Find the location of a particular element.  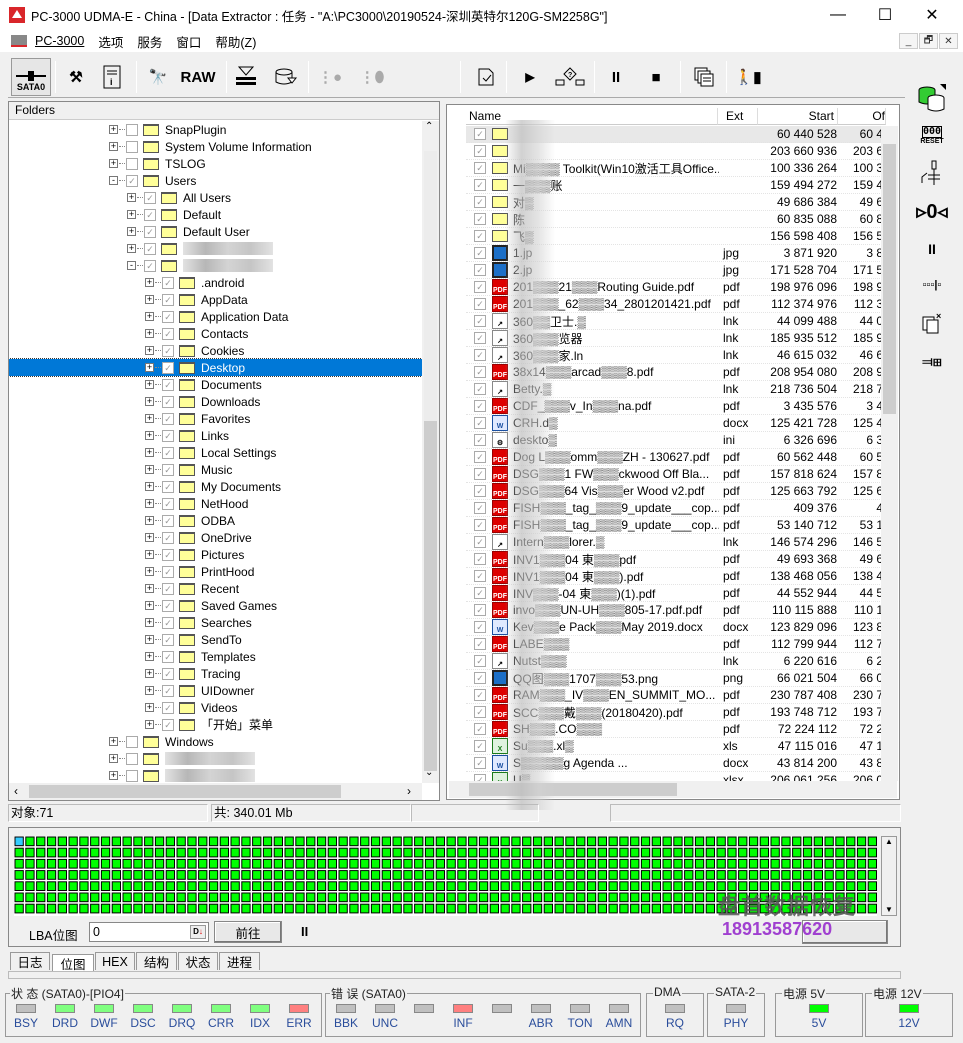

side-pause-button: II is located at coordinates (932, 249).